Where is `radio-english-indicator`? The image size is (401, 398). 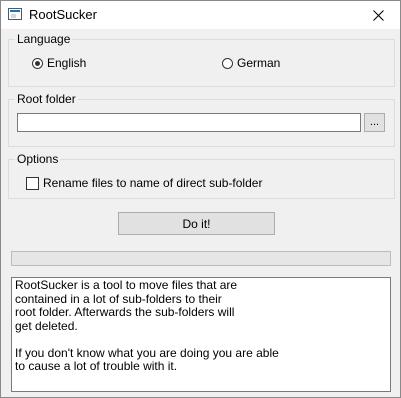 radio-english-indicator is located at coordinates (37, 63).